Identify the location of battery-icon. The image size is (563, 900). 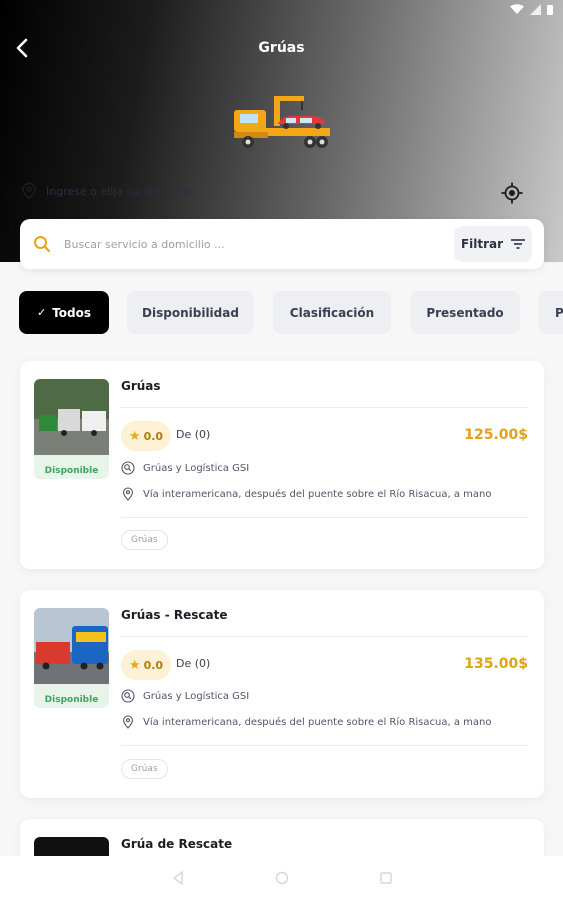
(550, 10).